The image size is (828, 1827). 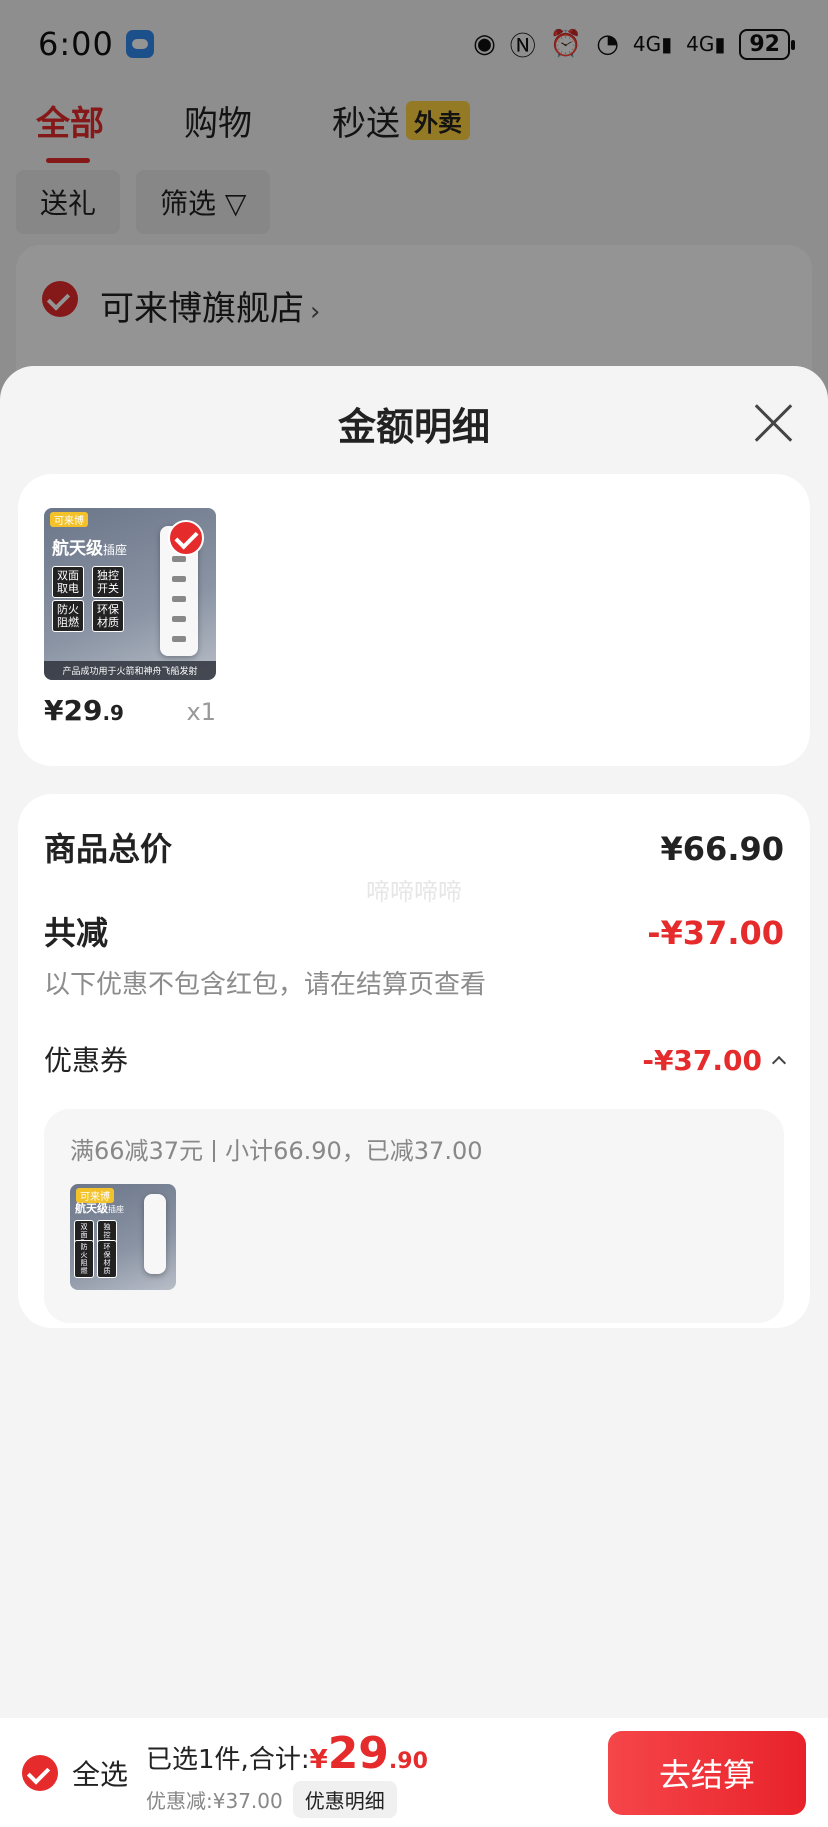 What do you see at coordinates (100, 1774) in the screenshot?
I see `select-all-label: 全选` at bounding box center [100, 1774].